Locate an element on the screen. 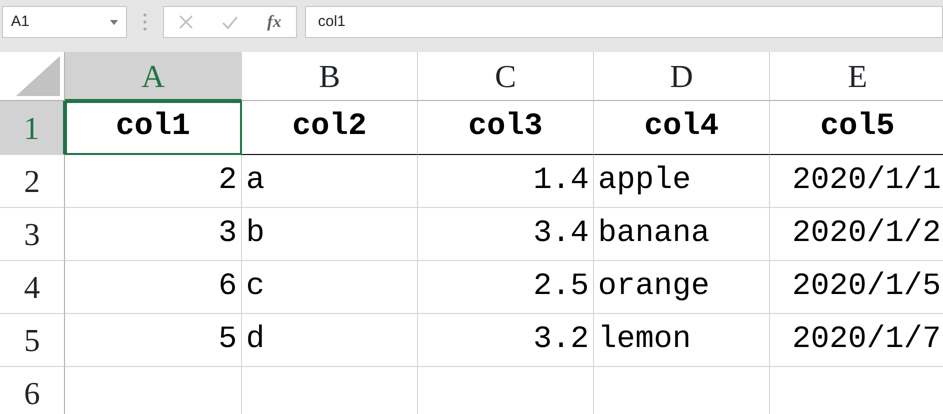 This screenshot has width=943, height=414. cancel-icon is located at coordinates (185, 22).